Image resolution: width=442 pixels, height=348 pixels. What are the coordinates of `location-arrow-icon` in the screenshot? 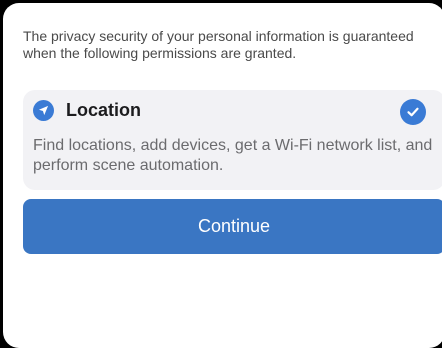 It's located at (43, 110).